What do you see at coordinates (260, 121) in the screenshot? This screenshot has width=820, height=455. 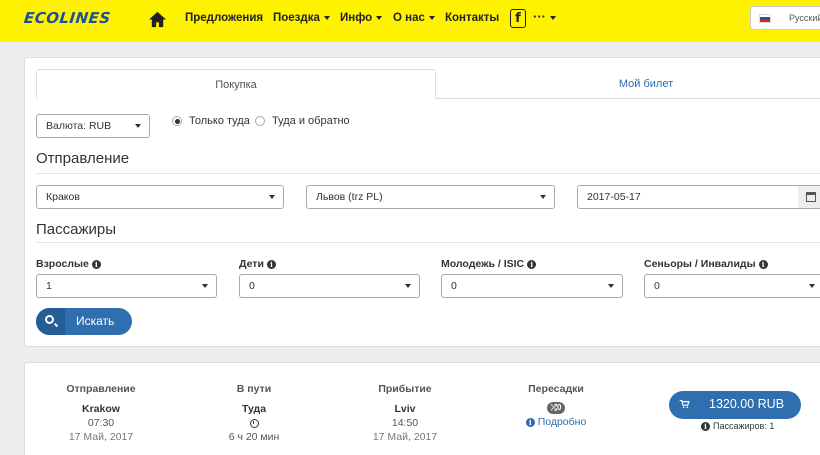 I see `radio-round-trip` at bounding box center [260, 121].